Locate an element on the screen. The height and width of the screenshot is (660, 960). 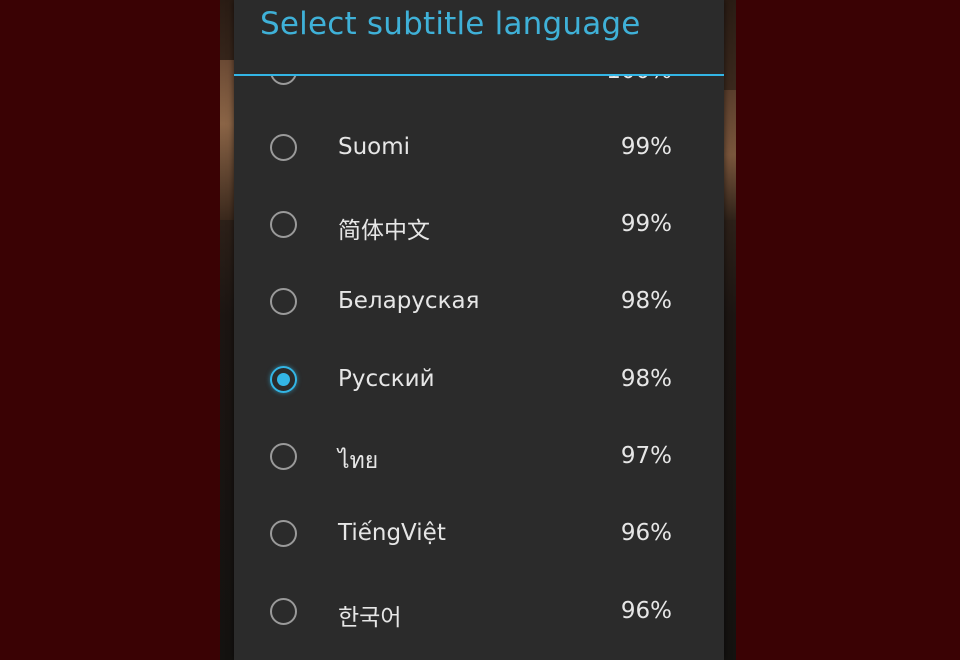
list-item-belarusian: Беларуская 98% is located at coordinates (479, 304).